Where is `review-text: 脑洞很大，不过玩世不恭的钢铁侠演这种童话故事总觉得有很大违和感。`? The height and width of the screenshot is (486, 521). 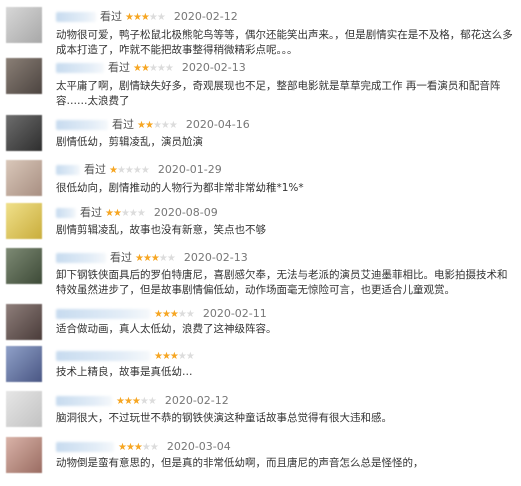 review-text: 脑洞很大，不过玩世不恭的钢铁侠演这种童话故事总觉得有很大违和感。 is located at coordinates (224, 418).